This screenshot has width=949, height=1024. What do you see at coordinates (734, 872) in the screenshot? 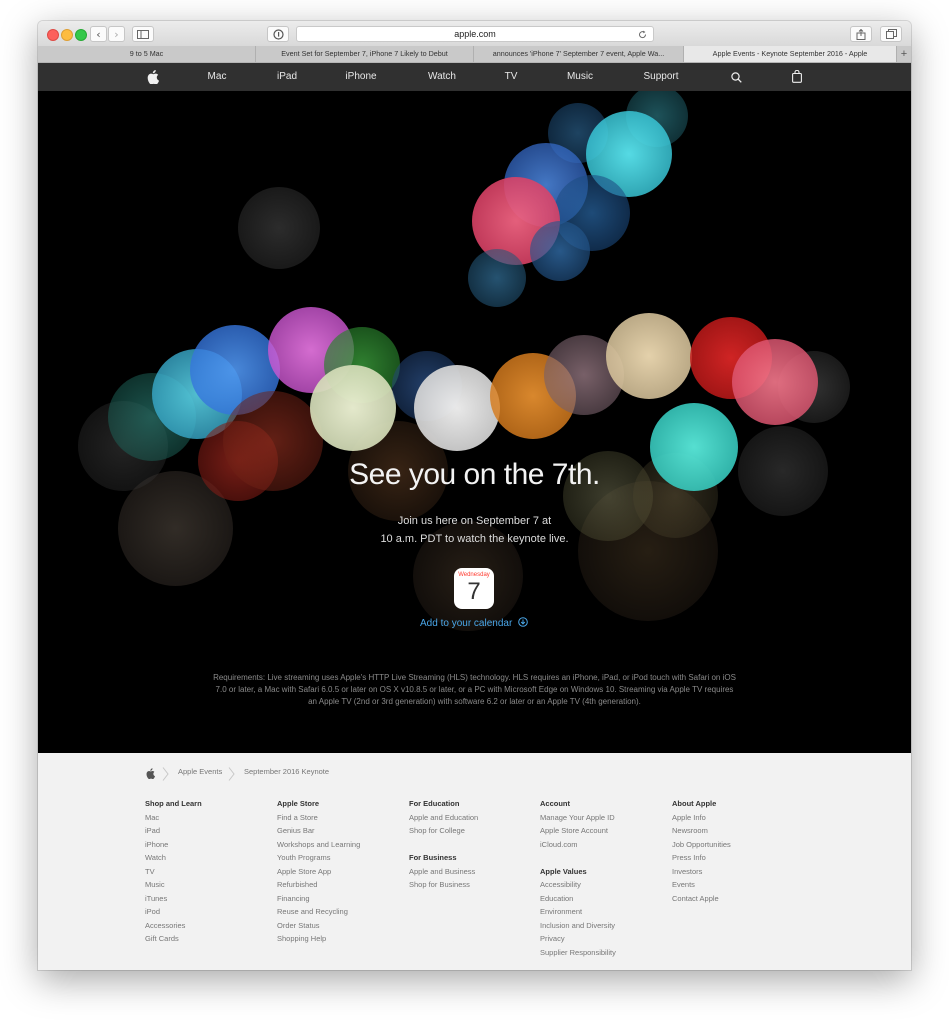
I see `footer-link-investors: Investors` at bounding box center [734, 872].